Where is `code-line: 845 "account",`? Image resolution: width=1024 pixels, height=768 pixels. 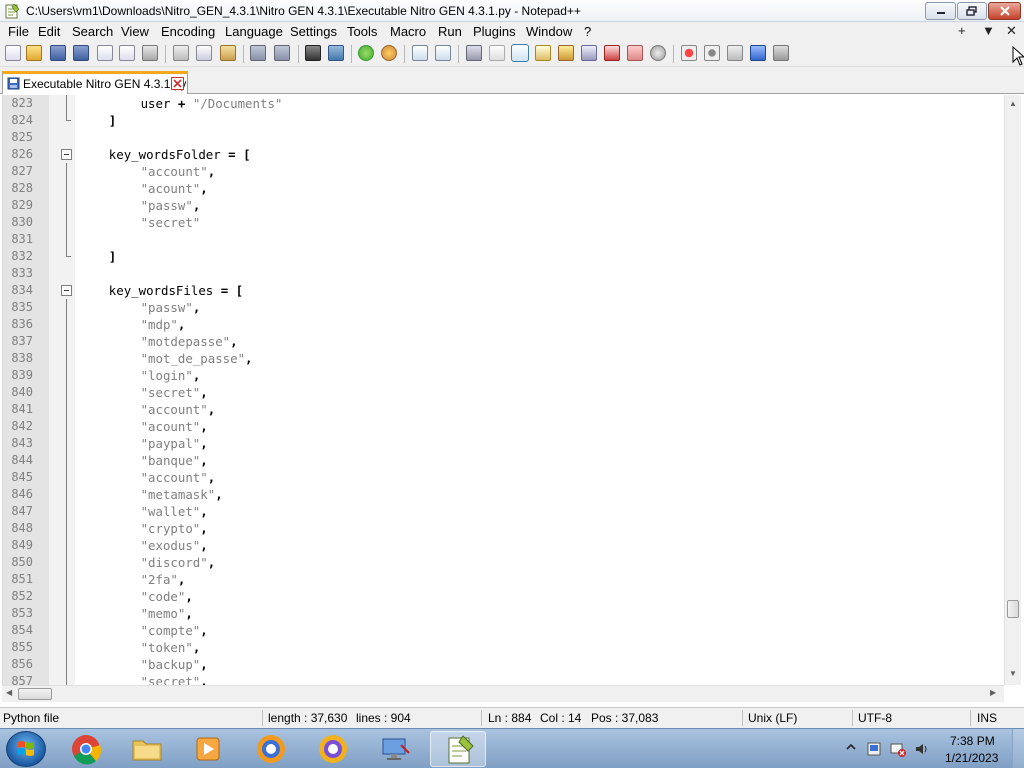
code-line: 845 "account", is located at coordinates (503, 477).